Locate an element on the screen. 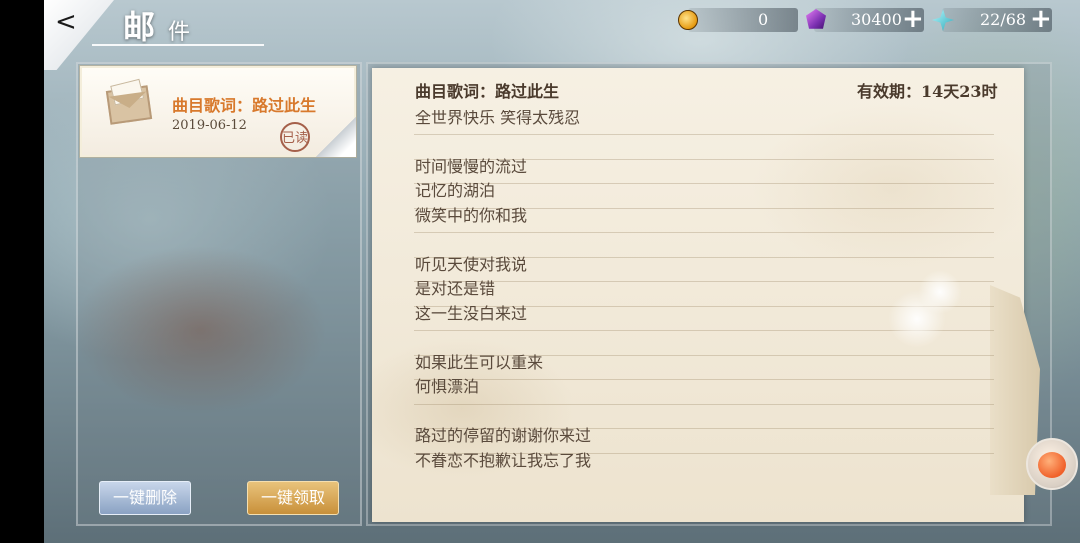 The width and height of the screenshot is (1080, 543). stamina-value: 22/68 is located at coordinates (1003, 19).